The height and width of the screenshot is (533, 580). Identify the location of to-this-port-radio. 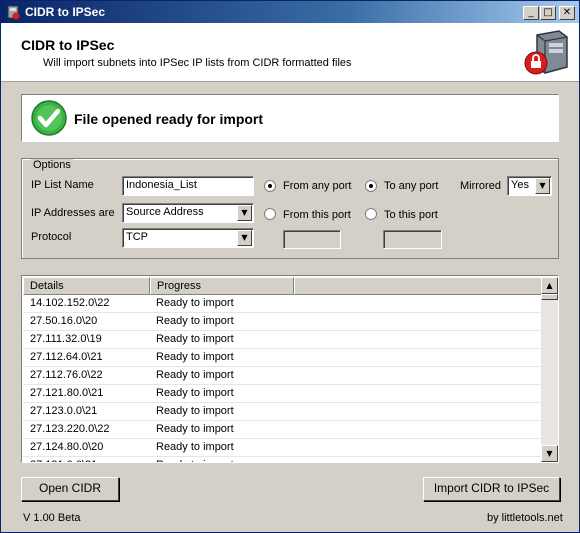
(371, 214).